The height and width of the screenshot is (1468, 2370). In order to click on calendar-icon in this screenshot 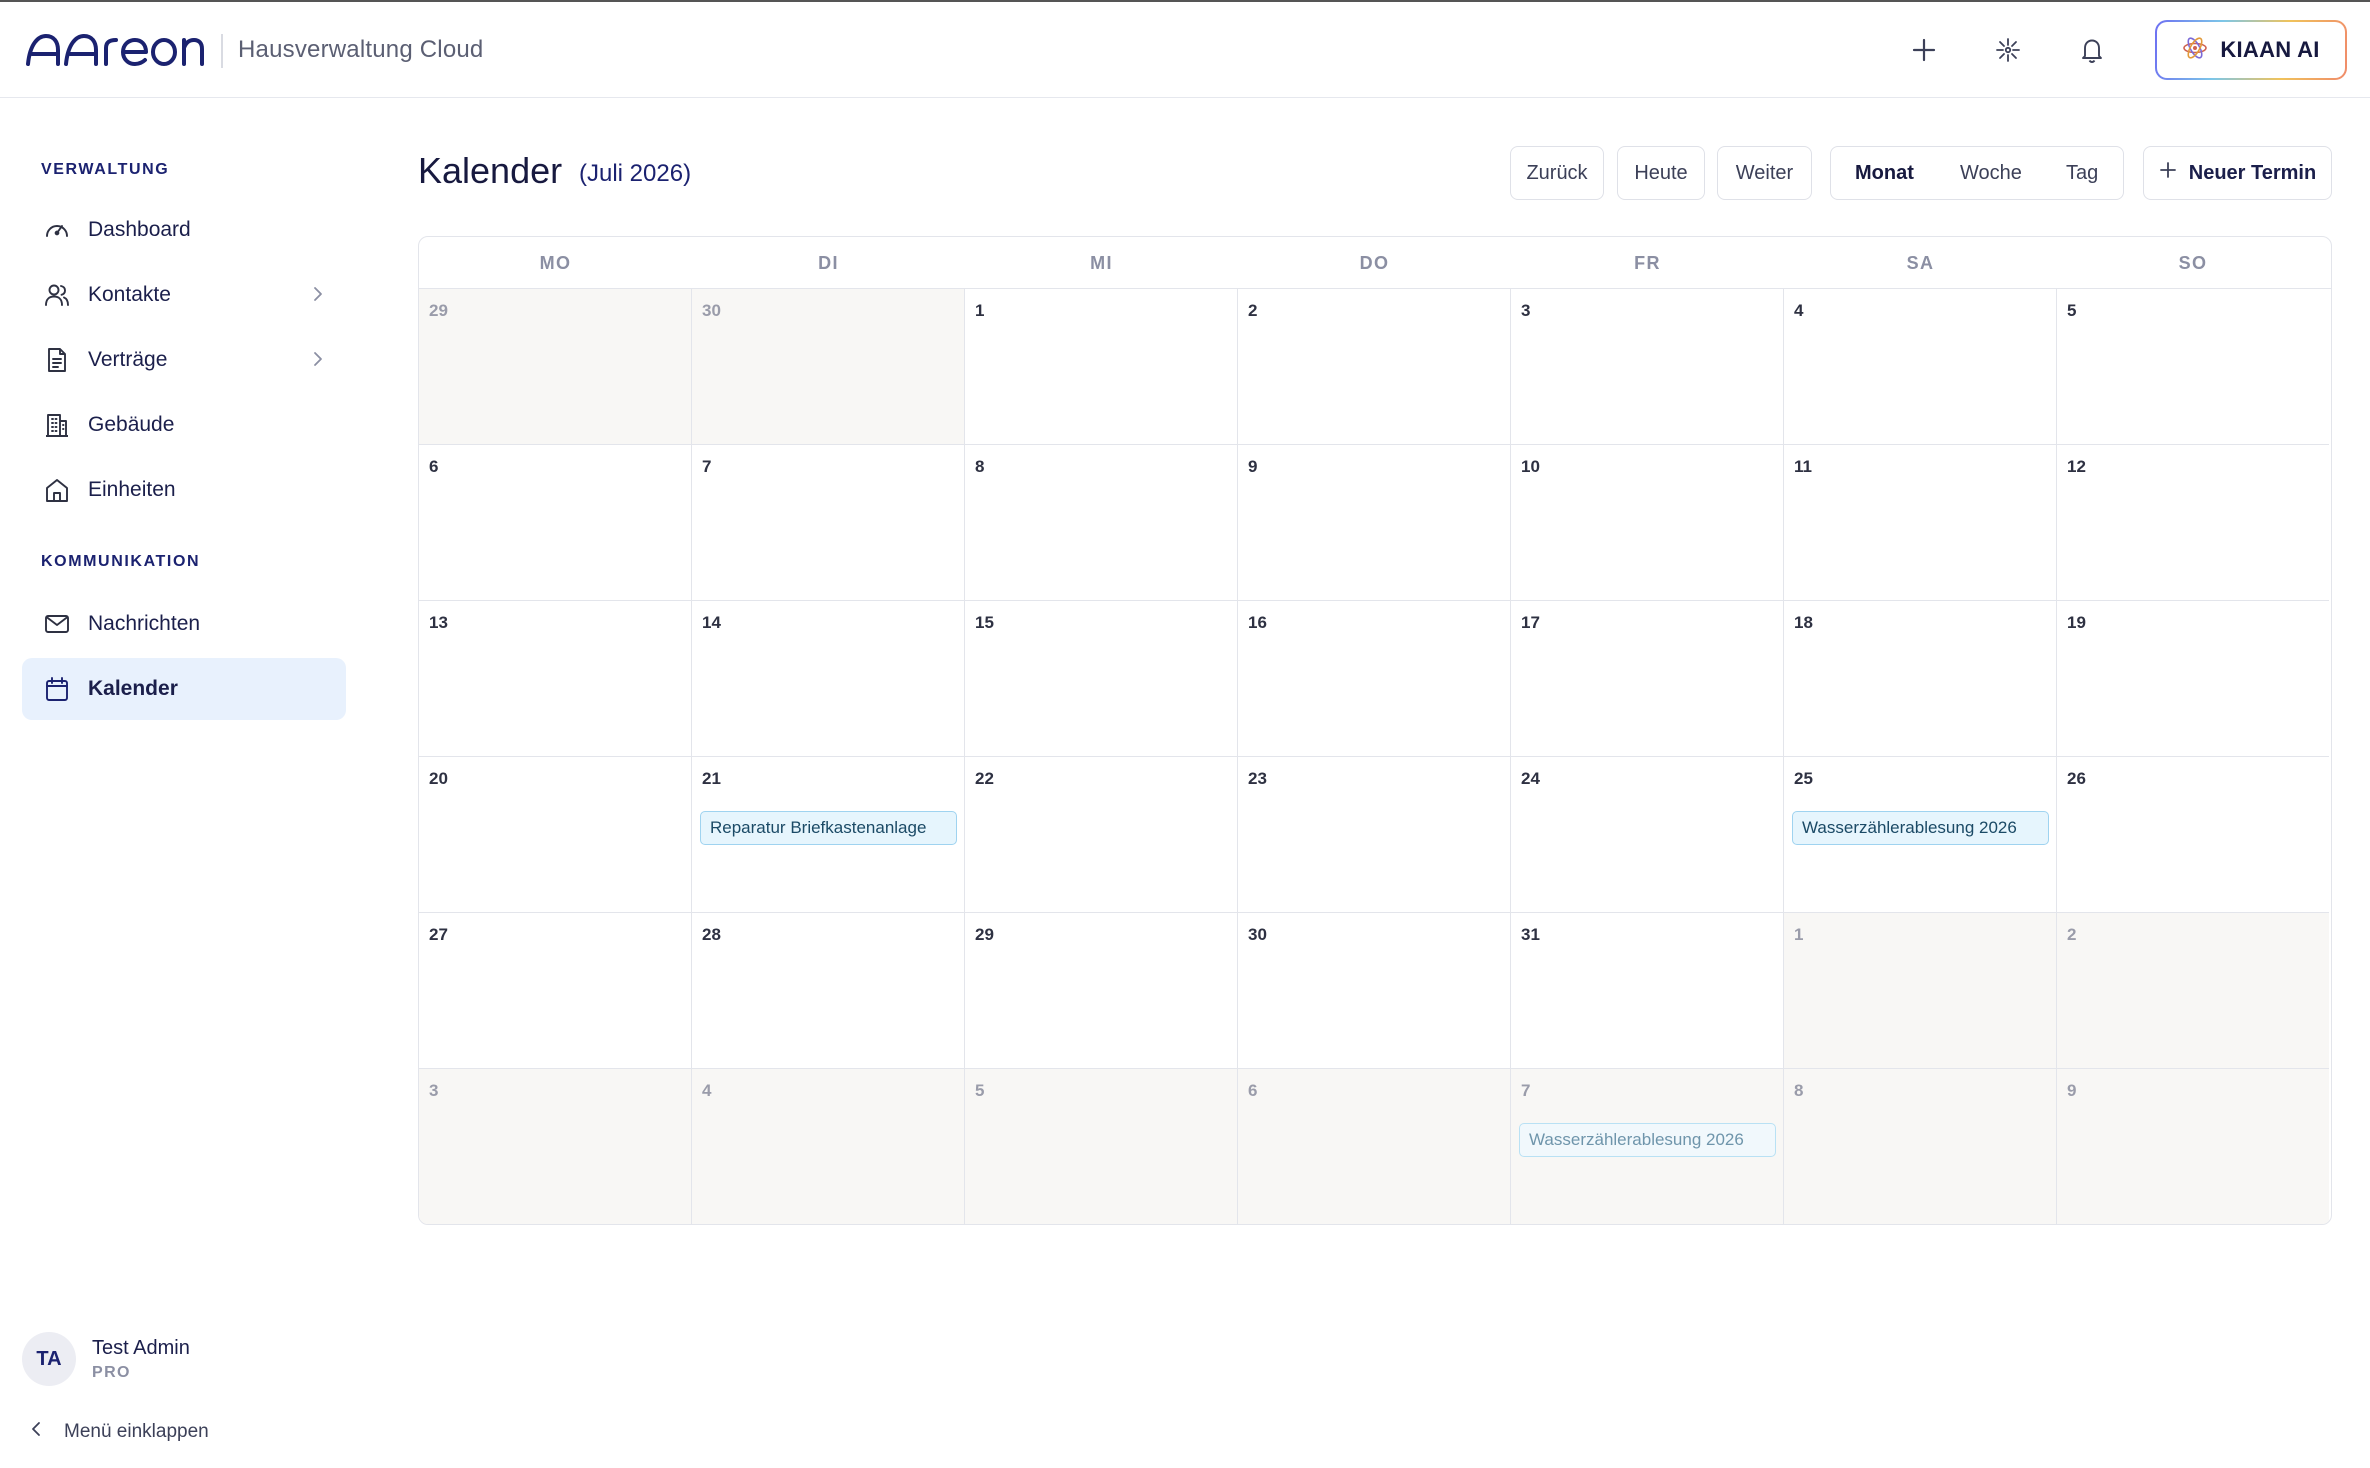, I will do `click(57, 689)`.